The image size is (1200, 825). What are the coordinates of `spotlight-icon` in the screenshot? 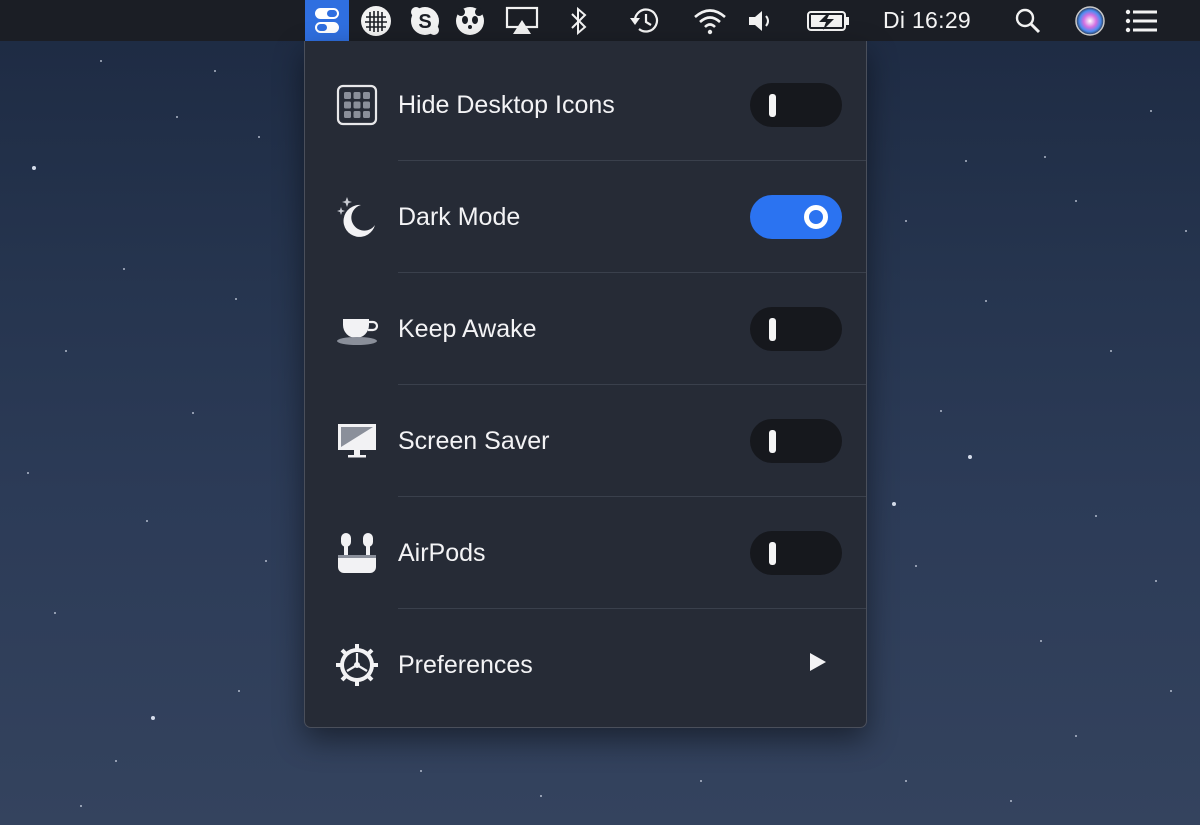 It's located at (1028, 20).